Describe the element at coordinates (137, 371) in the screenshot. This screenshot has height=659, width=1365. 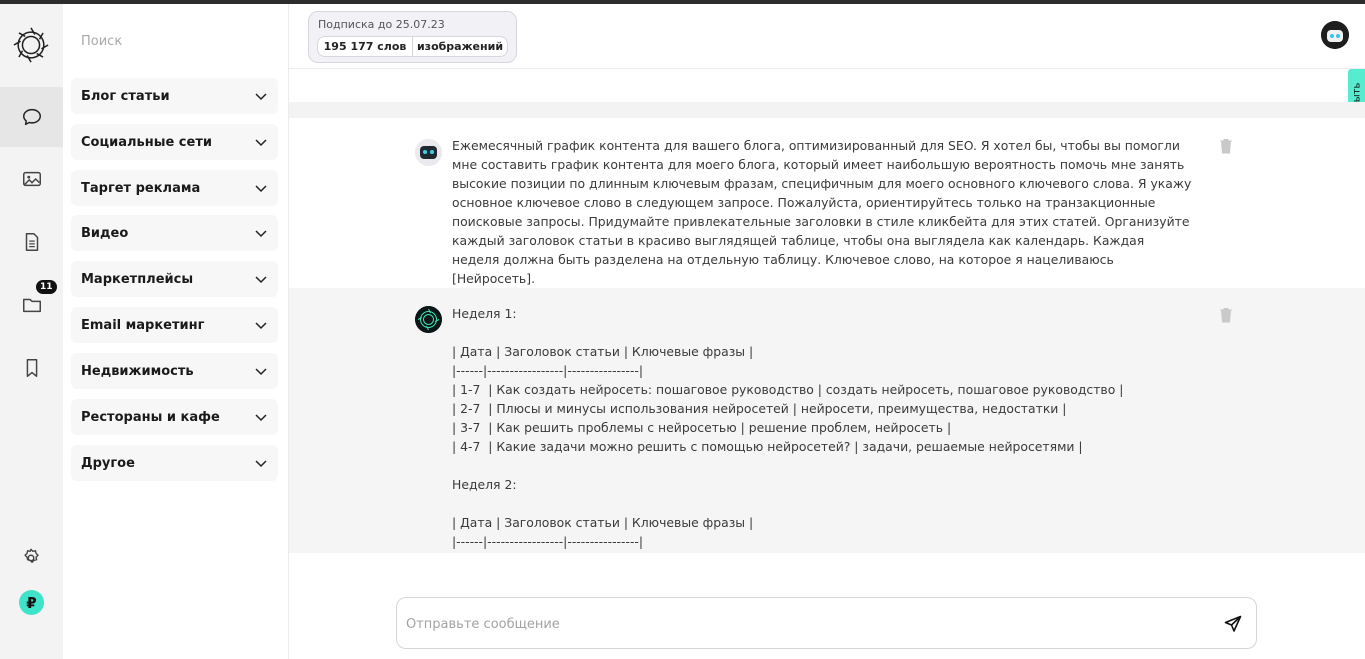
I see `category-label: Недвижимость` at that location.